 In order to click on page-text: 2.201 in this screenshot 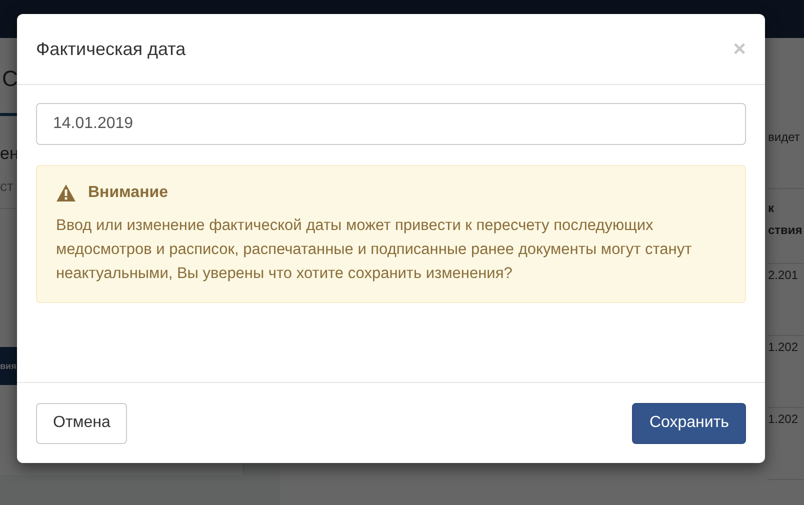, I will do `click(783, 275)`.